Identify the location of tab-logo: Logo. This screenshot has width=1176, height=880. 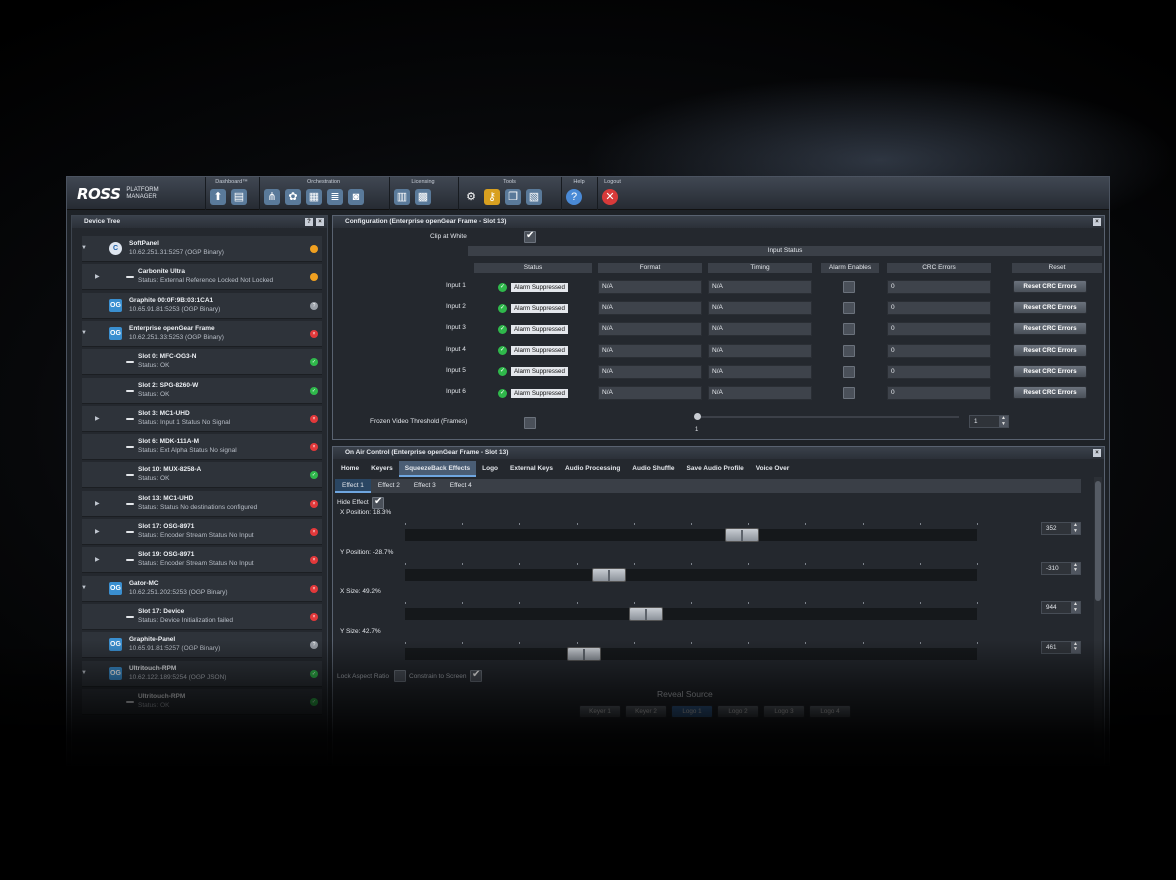
(490, 469).